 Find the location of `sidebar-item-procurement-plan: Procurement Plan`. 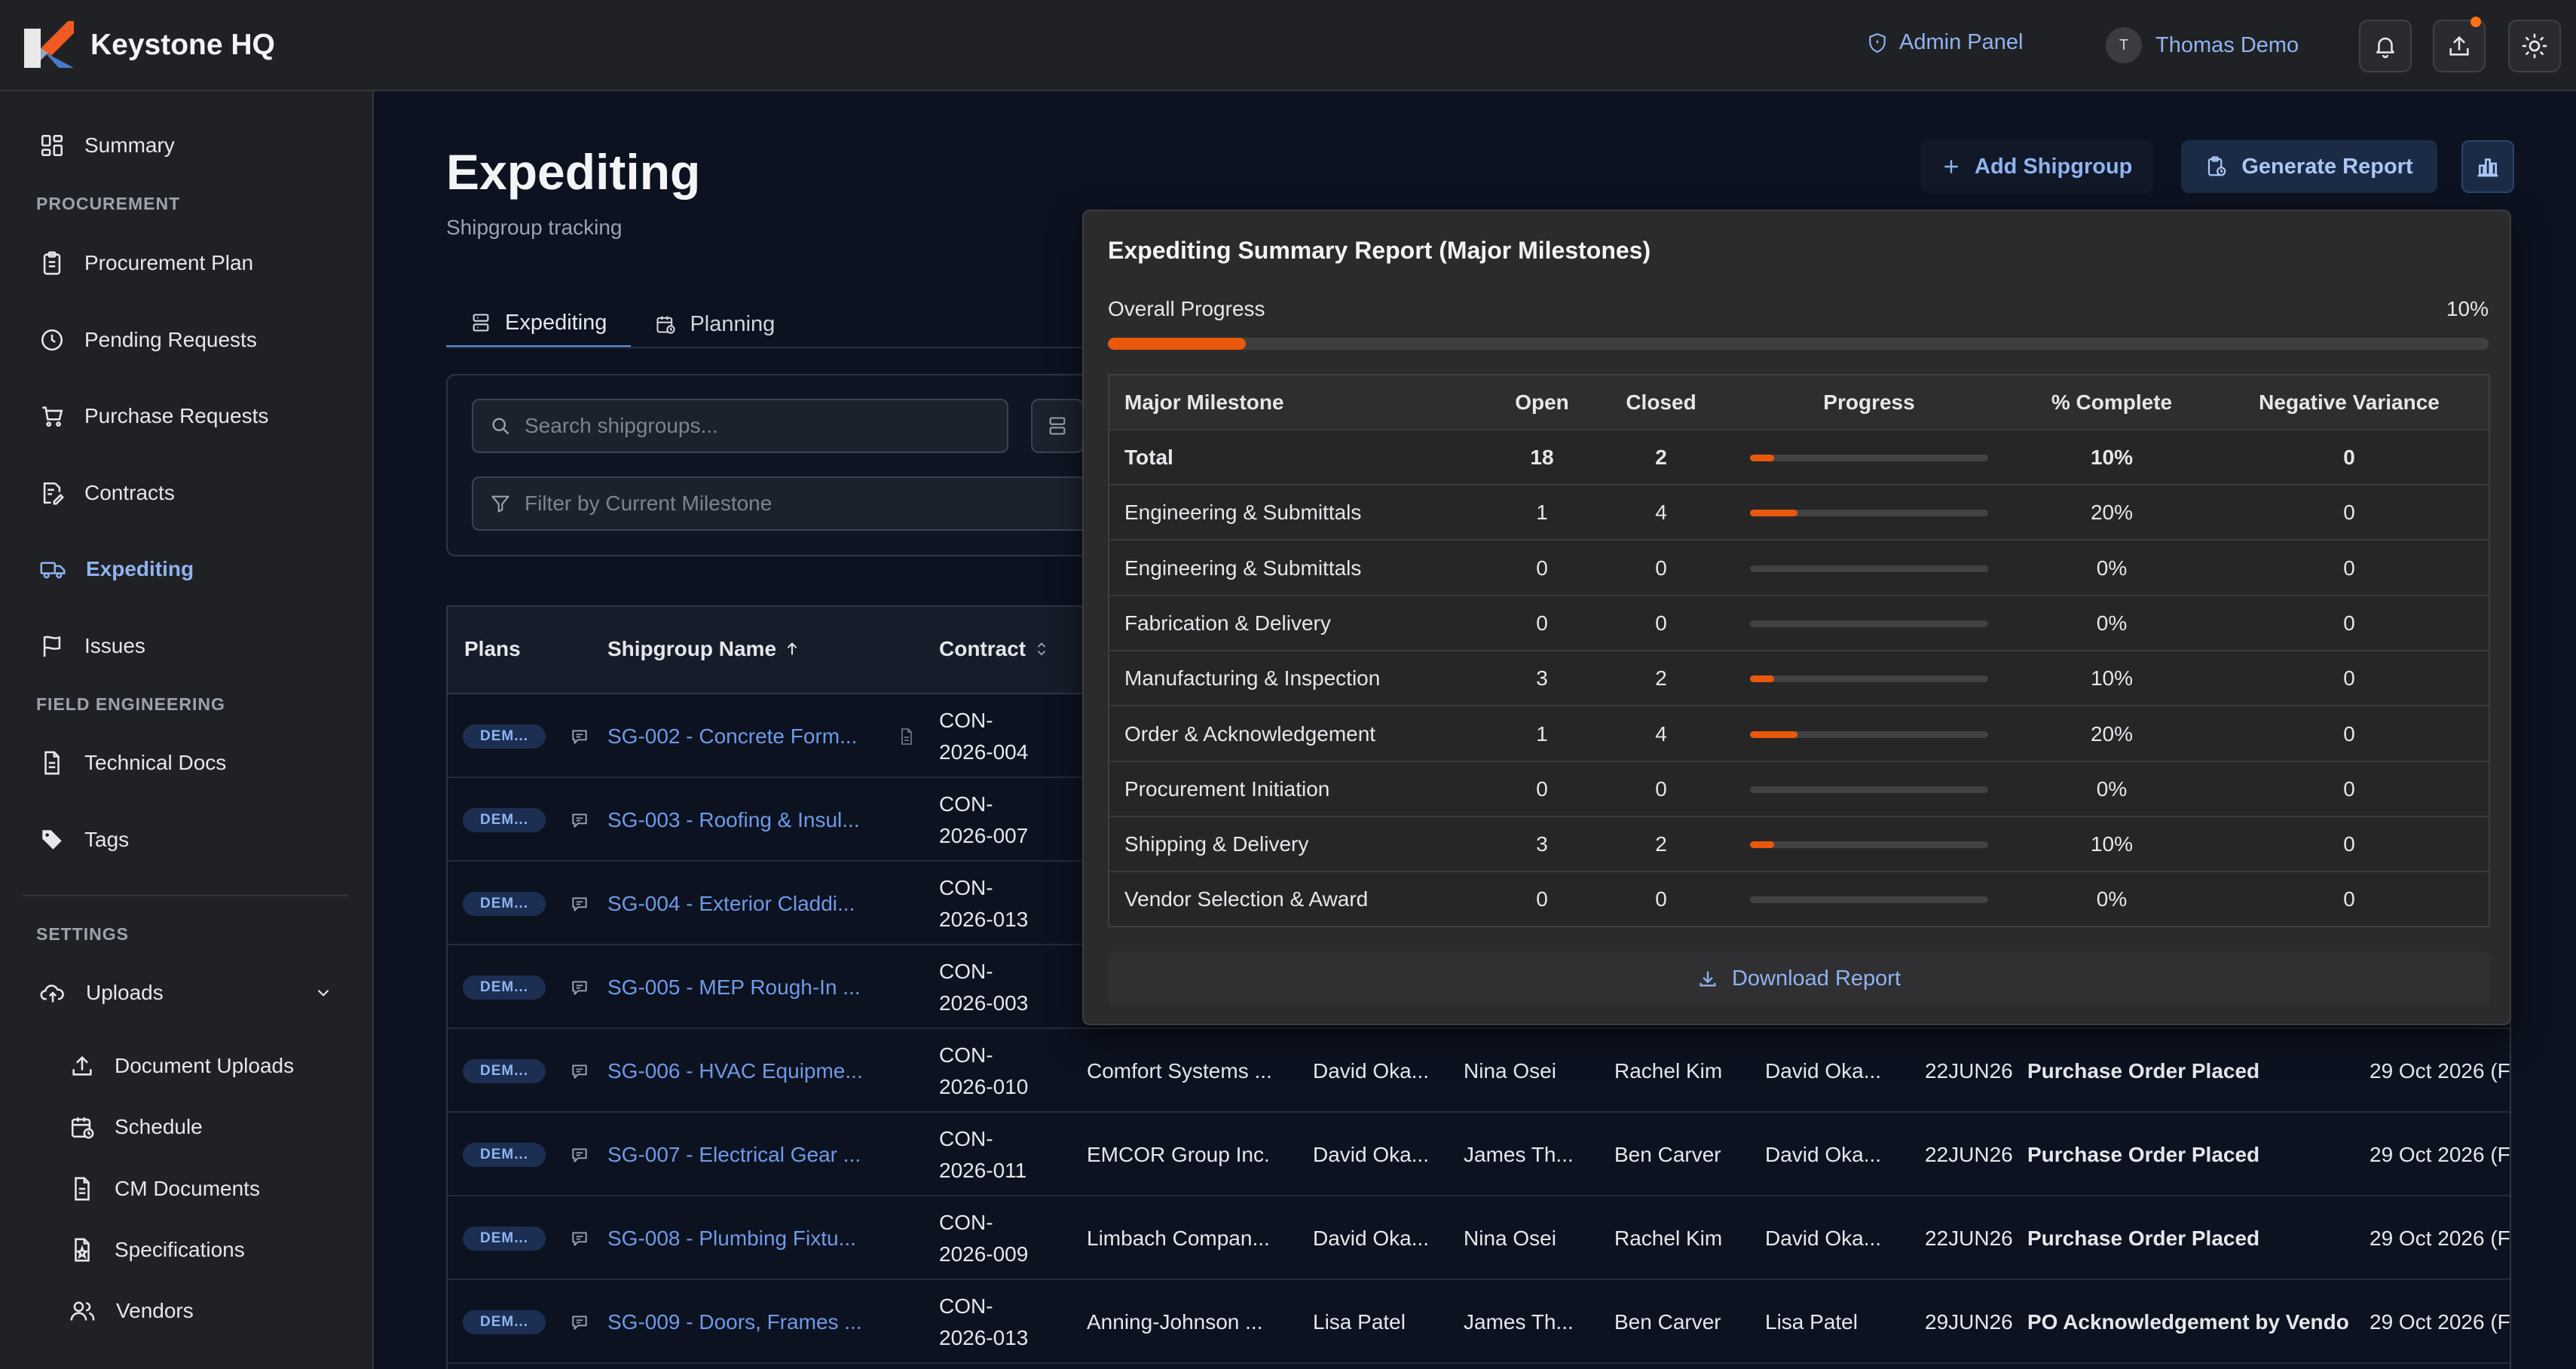

sidebar-item-procurement-plan: Procurement Plan is located at coordinates (146, 263).